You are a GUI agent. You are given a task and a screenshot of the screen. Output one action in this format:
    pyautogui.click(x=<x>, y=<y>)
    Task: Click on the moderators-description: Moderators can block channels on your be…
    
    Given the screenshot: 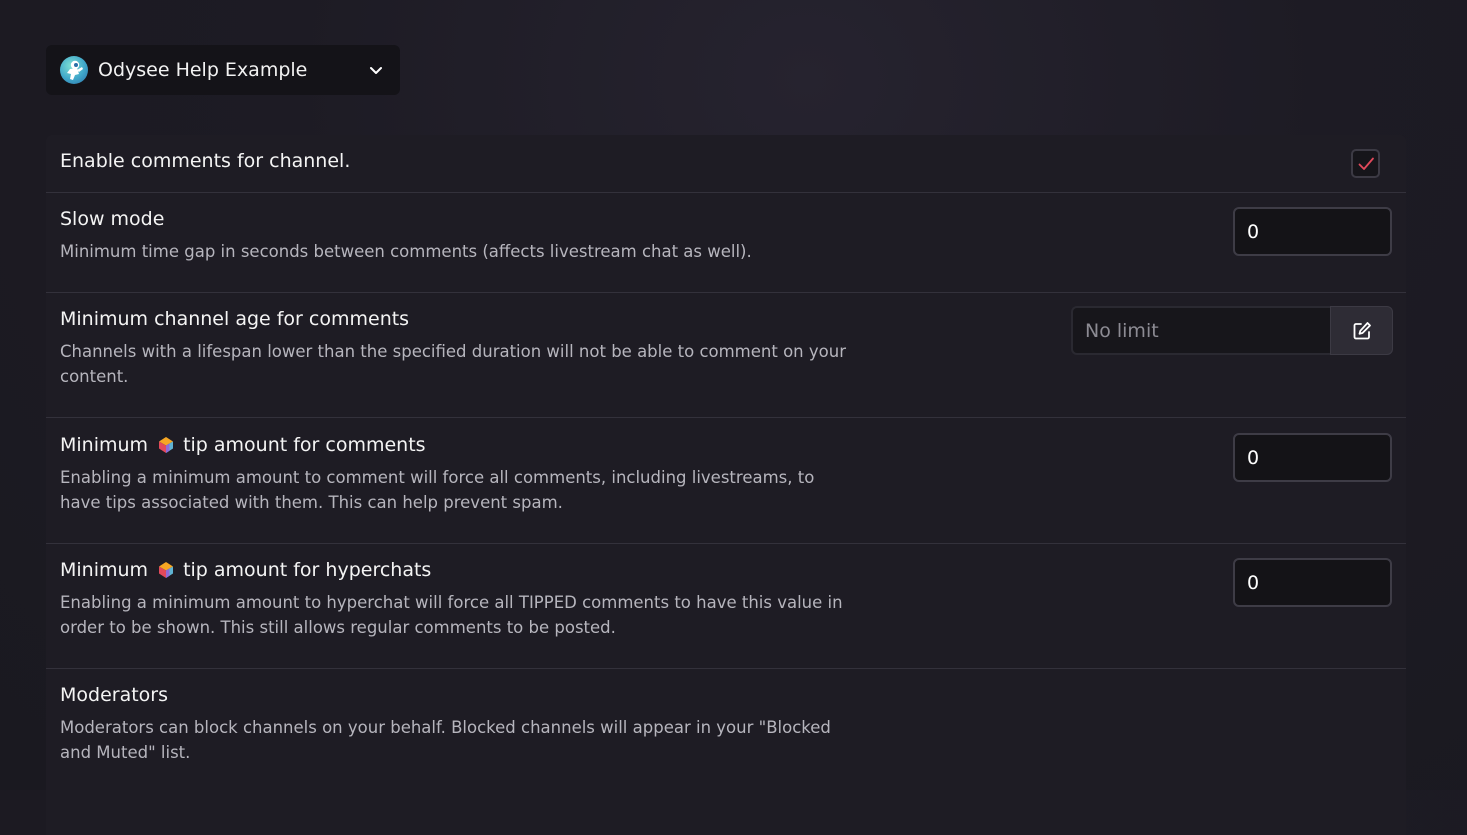 What is the action you would take?
    pyautogui.click(x=445, y=740)
    